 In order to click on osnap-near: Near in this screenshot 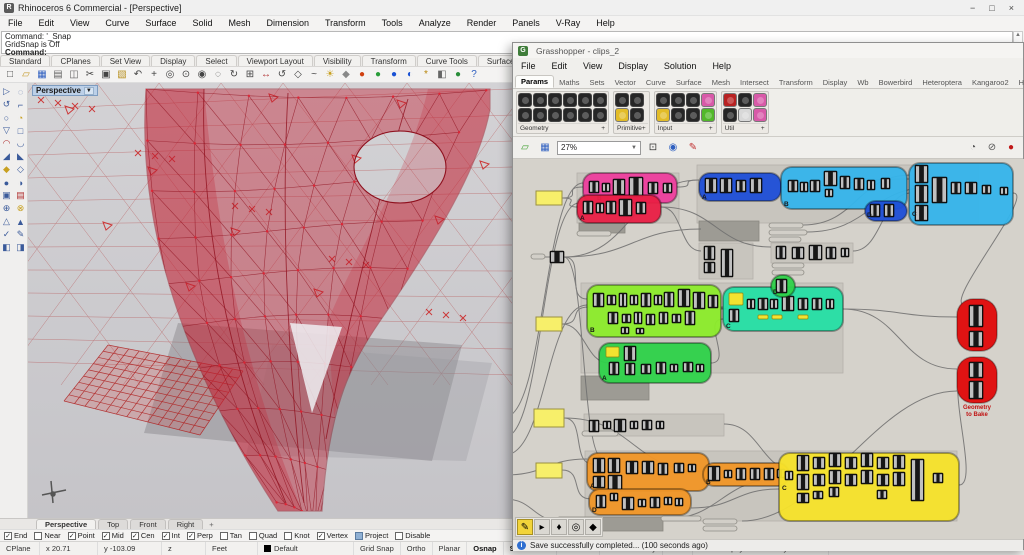, I will do `click(47, 535)`.